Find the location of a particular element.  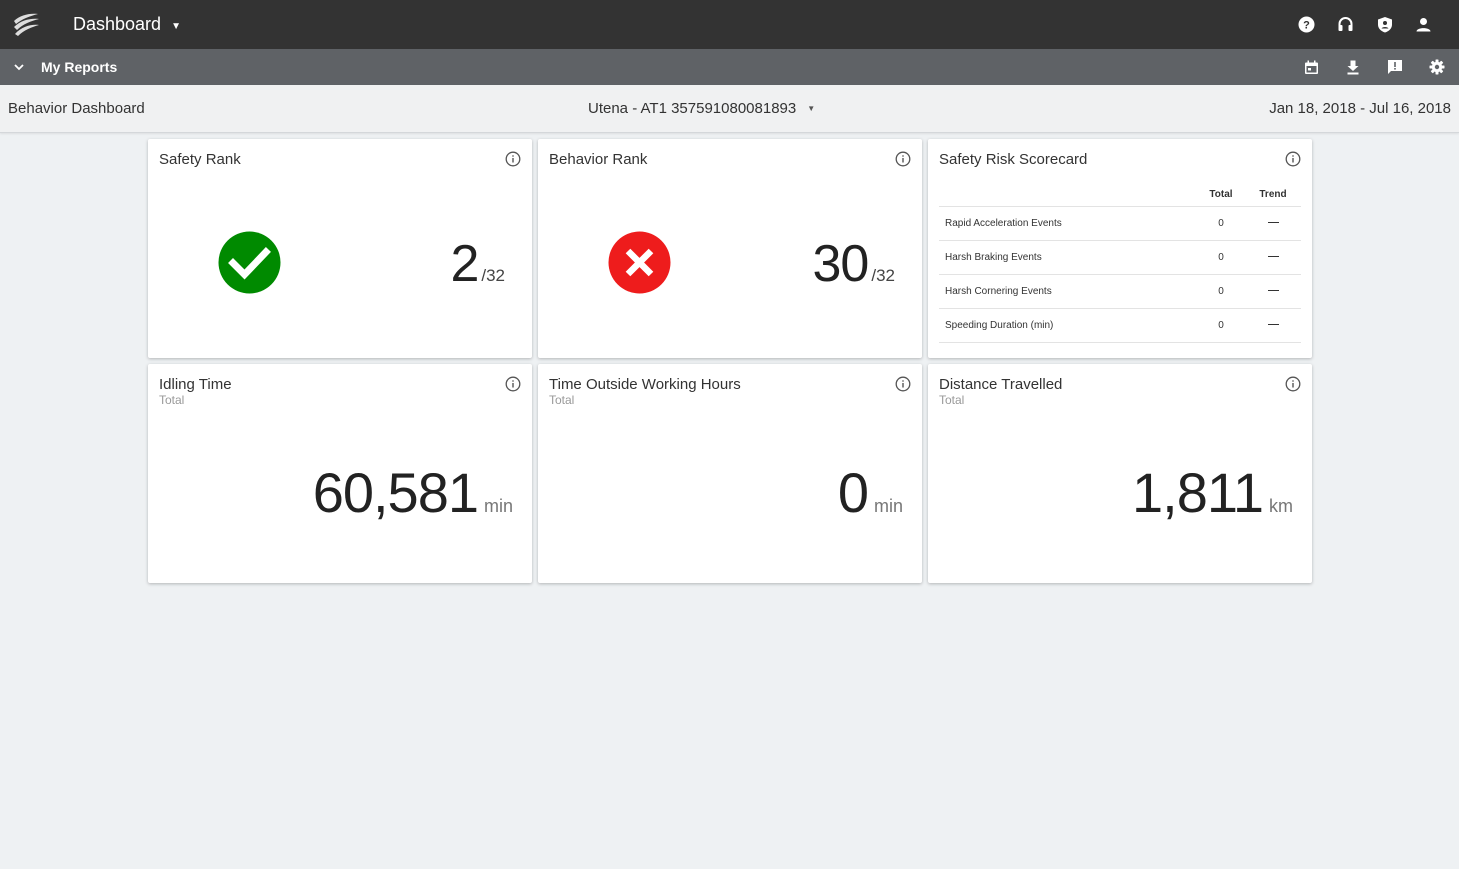

distance-value: 1,811 km is located at coordinates (1212, 492).